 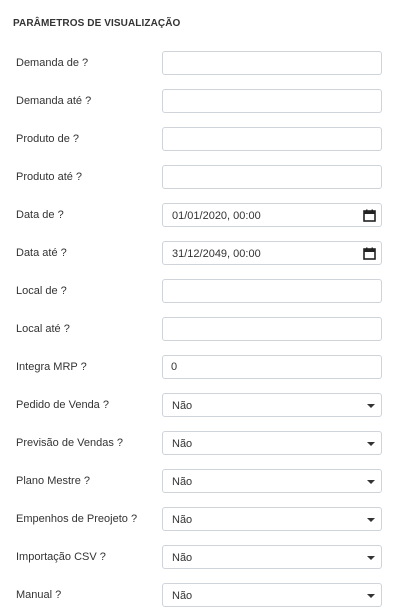 What do you see at coordinates (54, 101) in the screenshot?
I see `field-label: Demanda até ?` at bounding box center [54, 101].